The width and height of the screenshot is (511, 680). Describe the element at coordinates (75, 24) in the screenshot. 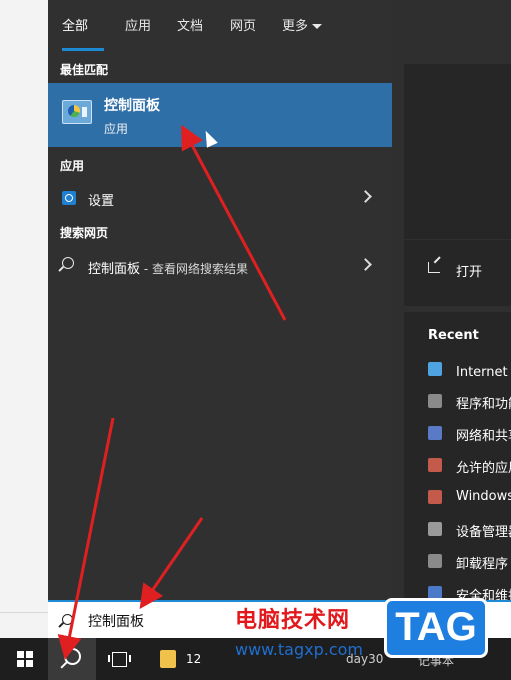

I see `tab-all: 全部` at that location.